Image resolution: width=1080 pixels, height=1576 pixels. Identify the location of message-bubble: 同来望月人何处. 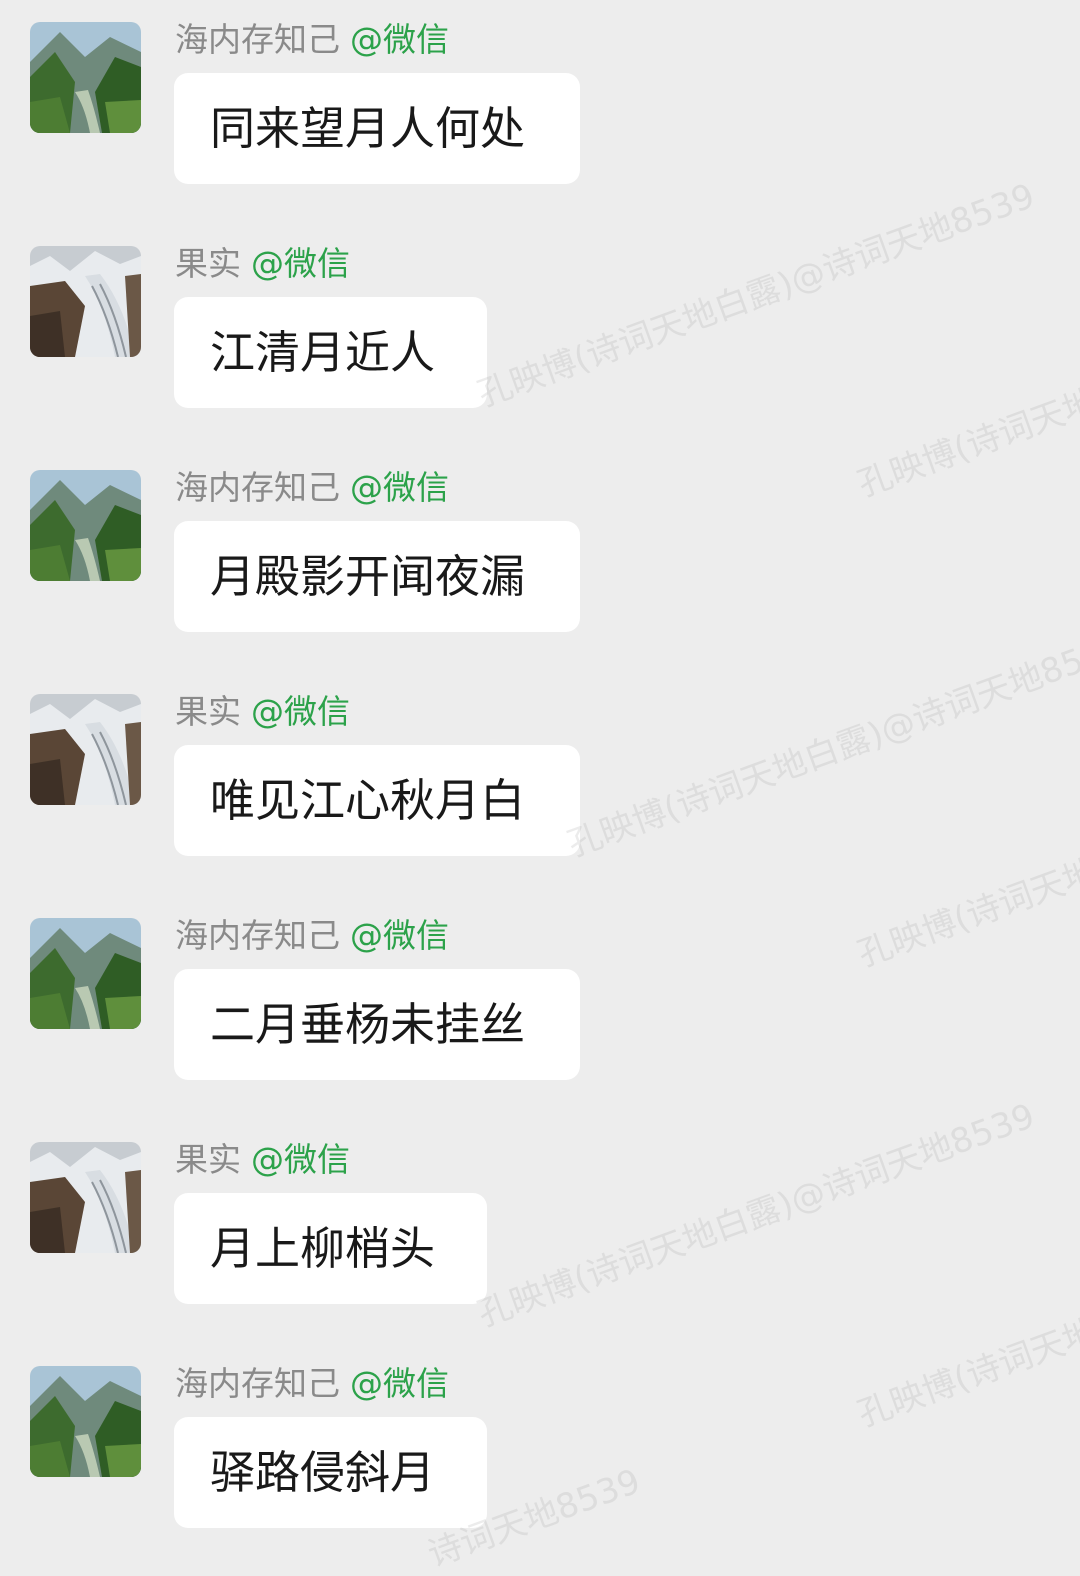
(377, 128).